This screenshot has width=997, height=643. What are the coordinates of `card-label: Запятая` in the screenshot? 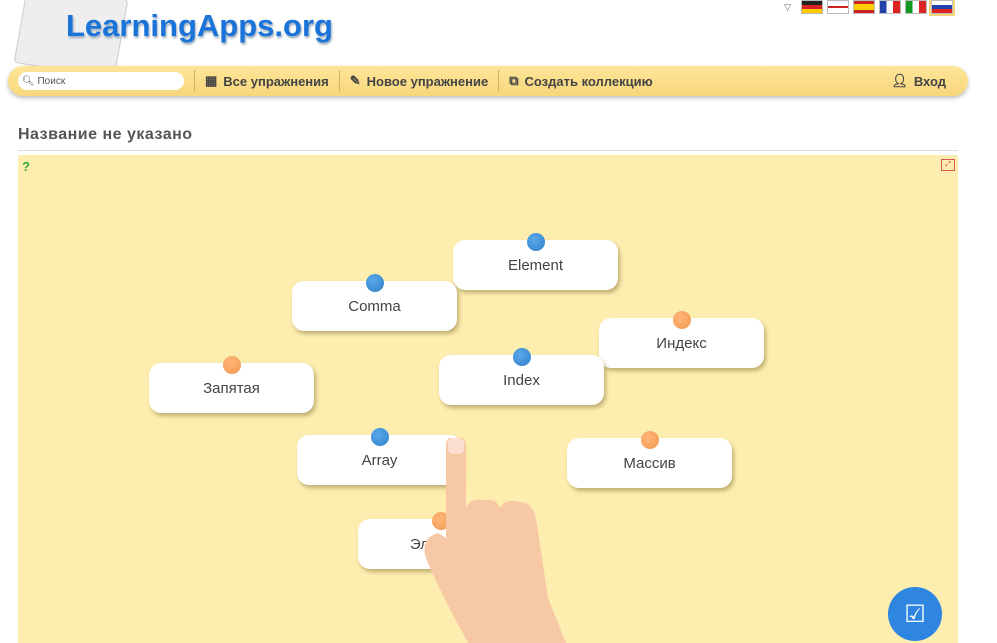 It's located at (231, 388).